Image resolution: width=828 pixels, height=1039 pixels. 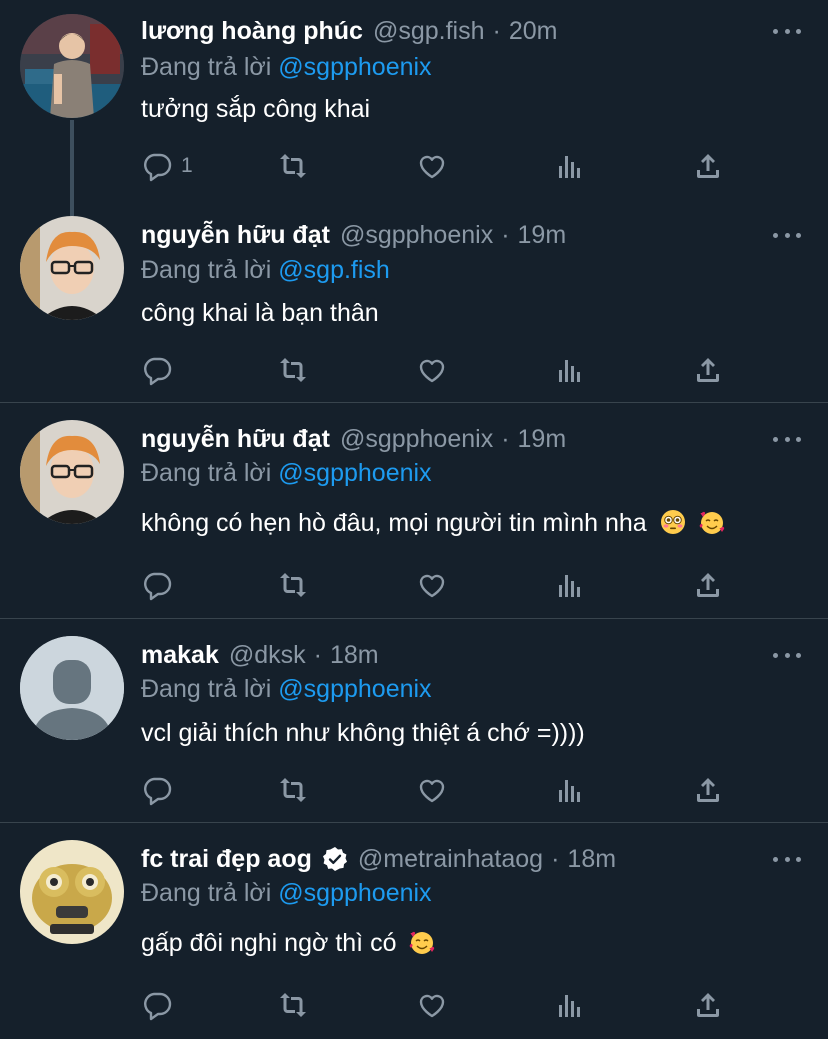 I want to click on author-handle: @dksk, so click(x=267, y=655).